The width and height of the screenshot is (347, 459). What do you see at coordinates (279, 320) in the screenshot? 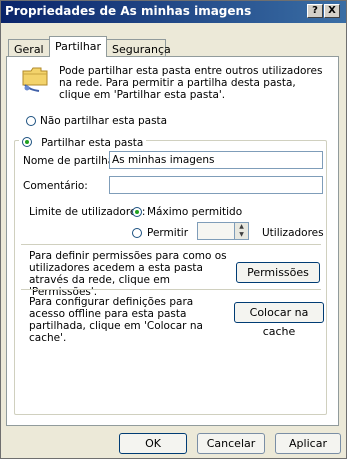
I see `cache-button: Colocar na cache` at bounding box center [279, 320].